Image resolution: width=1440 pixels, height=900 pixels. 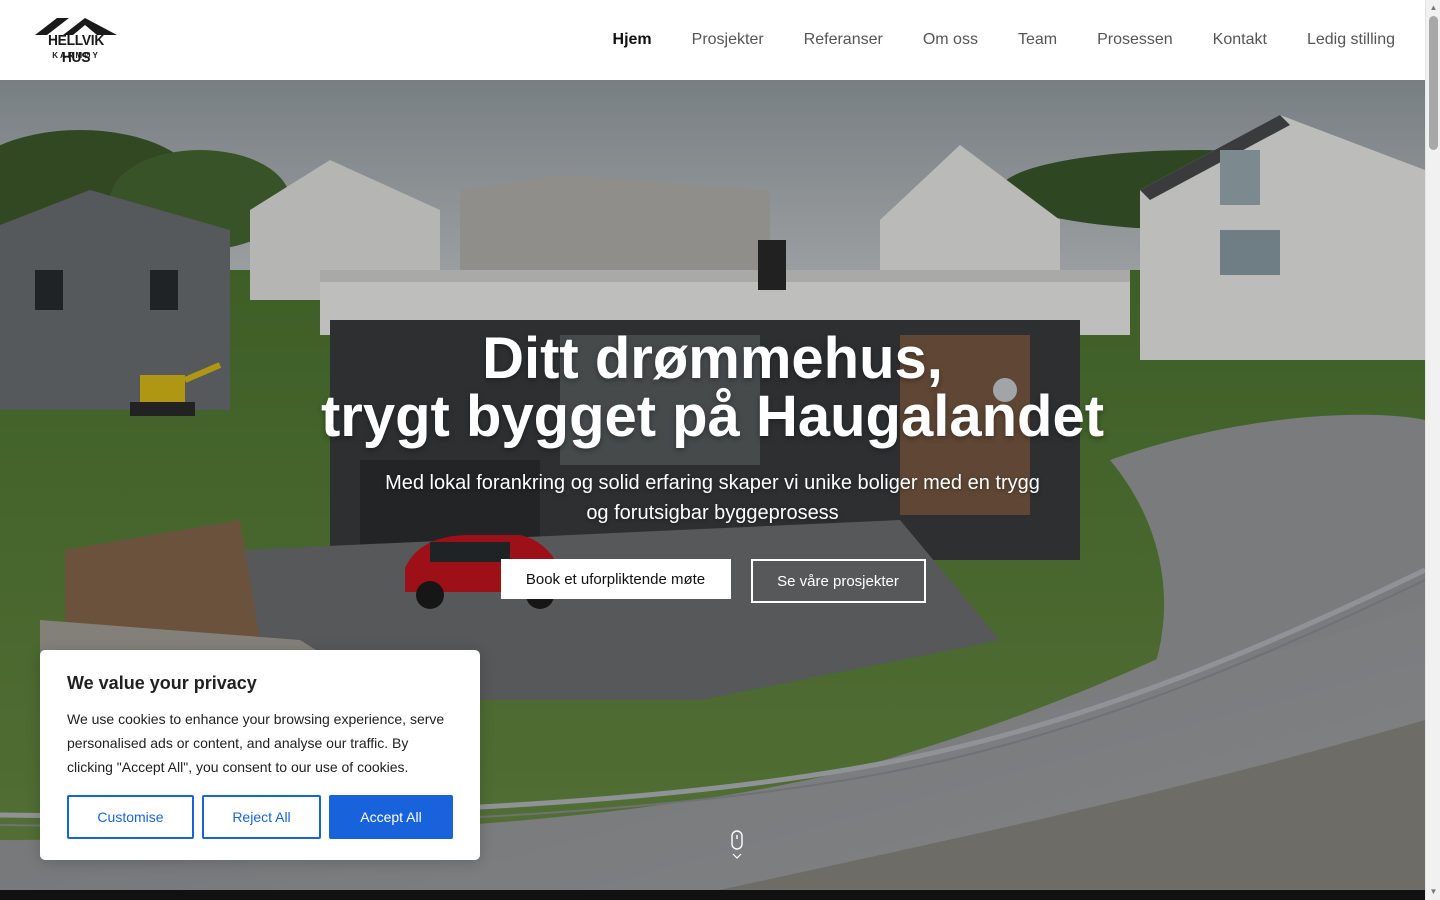 I want to click on nav-item-kontakt: Kontakt, so click(x=1240, y=40).